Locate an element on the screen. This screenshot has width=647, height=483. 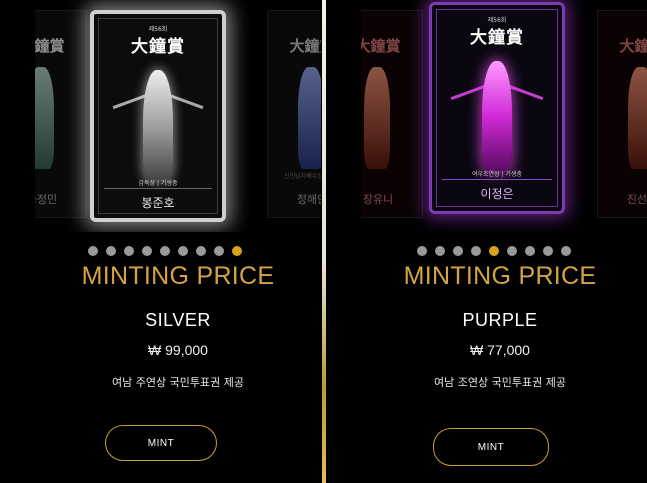
benefit-text: 여남 주연상 국민투표권 제공 is located at coordinates (178, 382).